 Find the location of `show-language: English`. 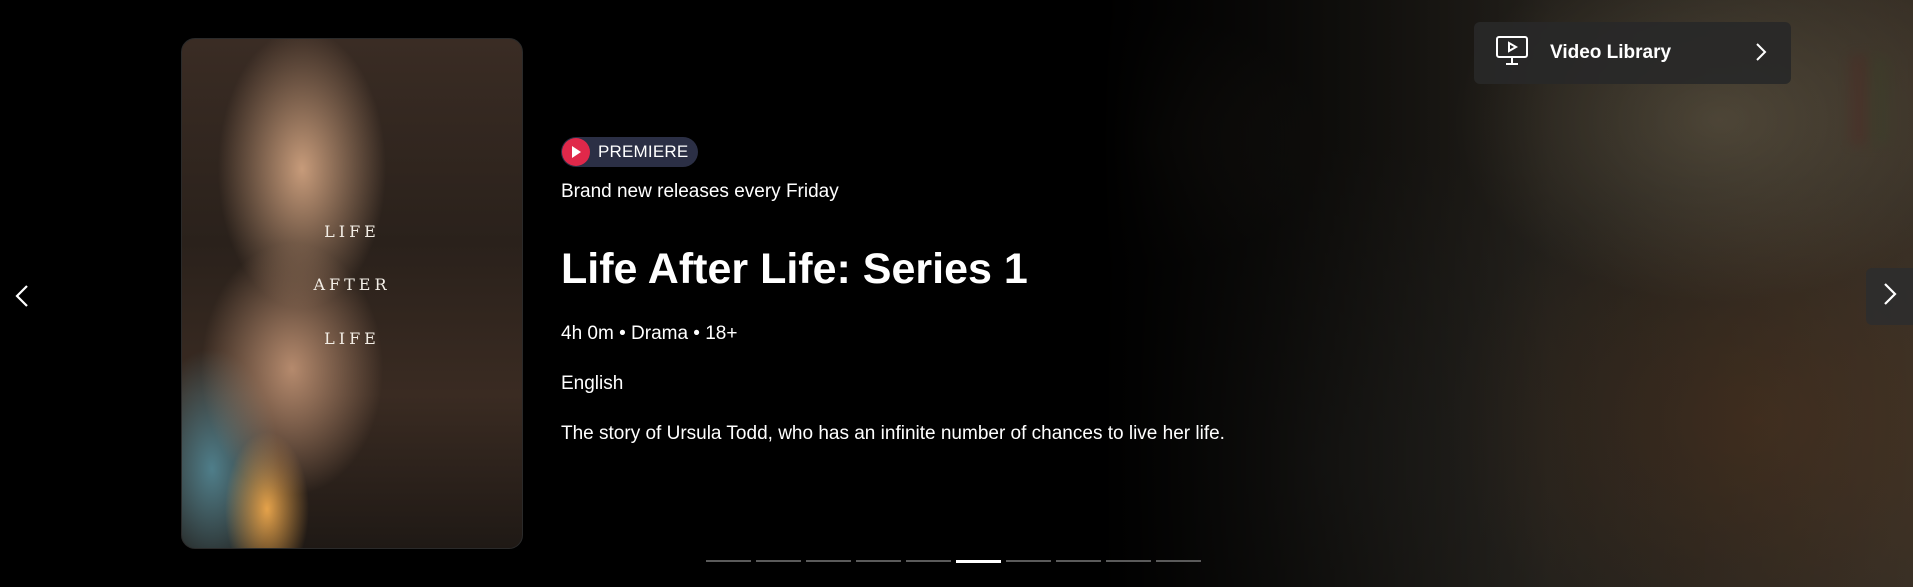

show-language: English is located at coordinates (592, 383).